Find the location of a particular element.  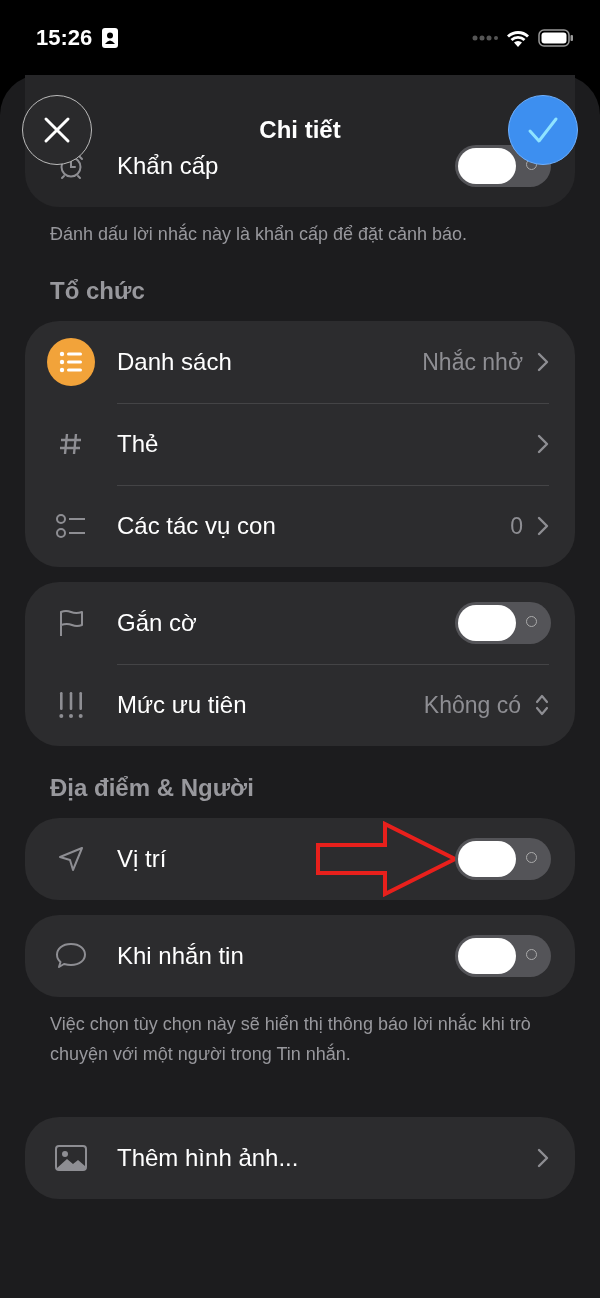

sheet-title: Chi tiết is located at coordinates (300, 130).